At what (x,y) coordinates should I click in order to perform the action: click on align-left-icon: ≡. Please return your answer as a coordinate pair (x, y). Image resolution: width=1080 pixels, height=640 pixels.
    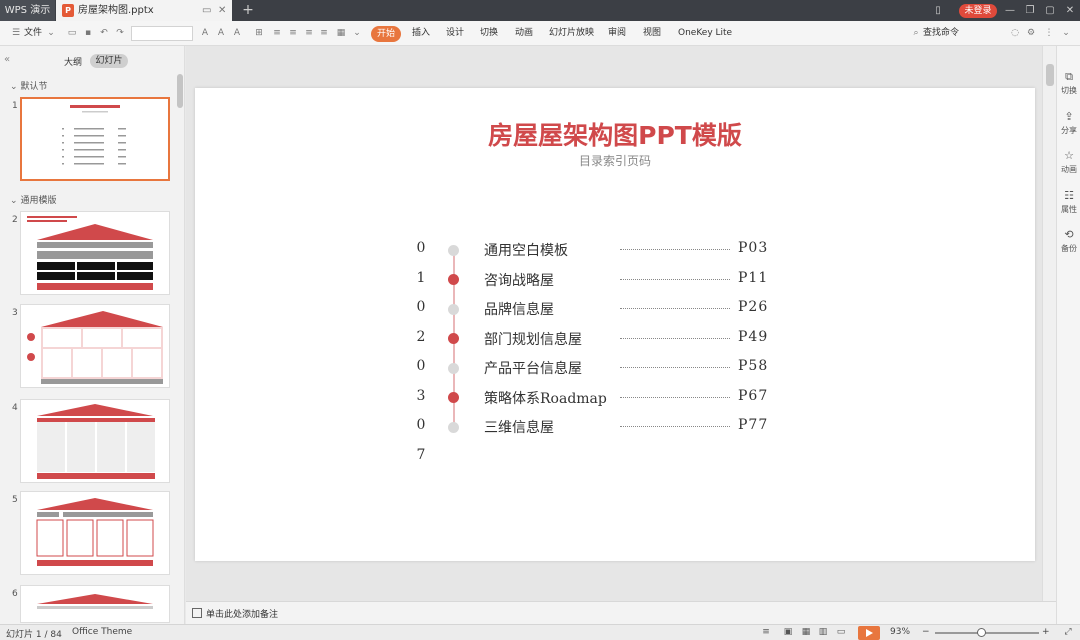
    Looking at the image, I should click on (277, 33).